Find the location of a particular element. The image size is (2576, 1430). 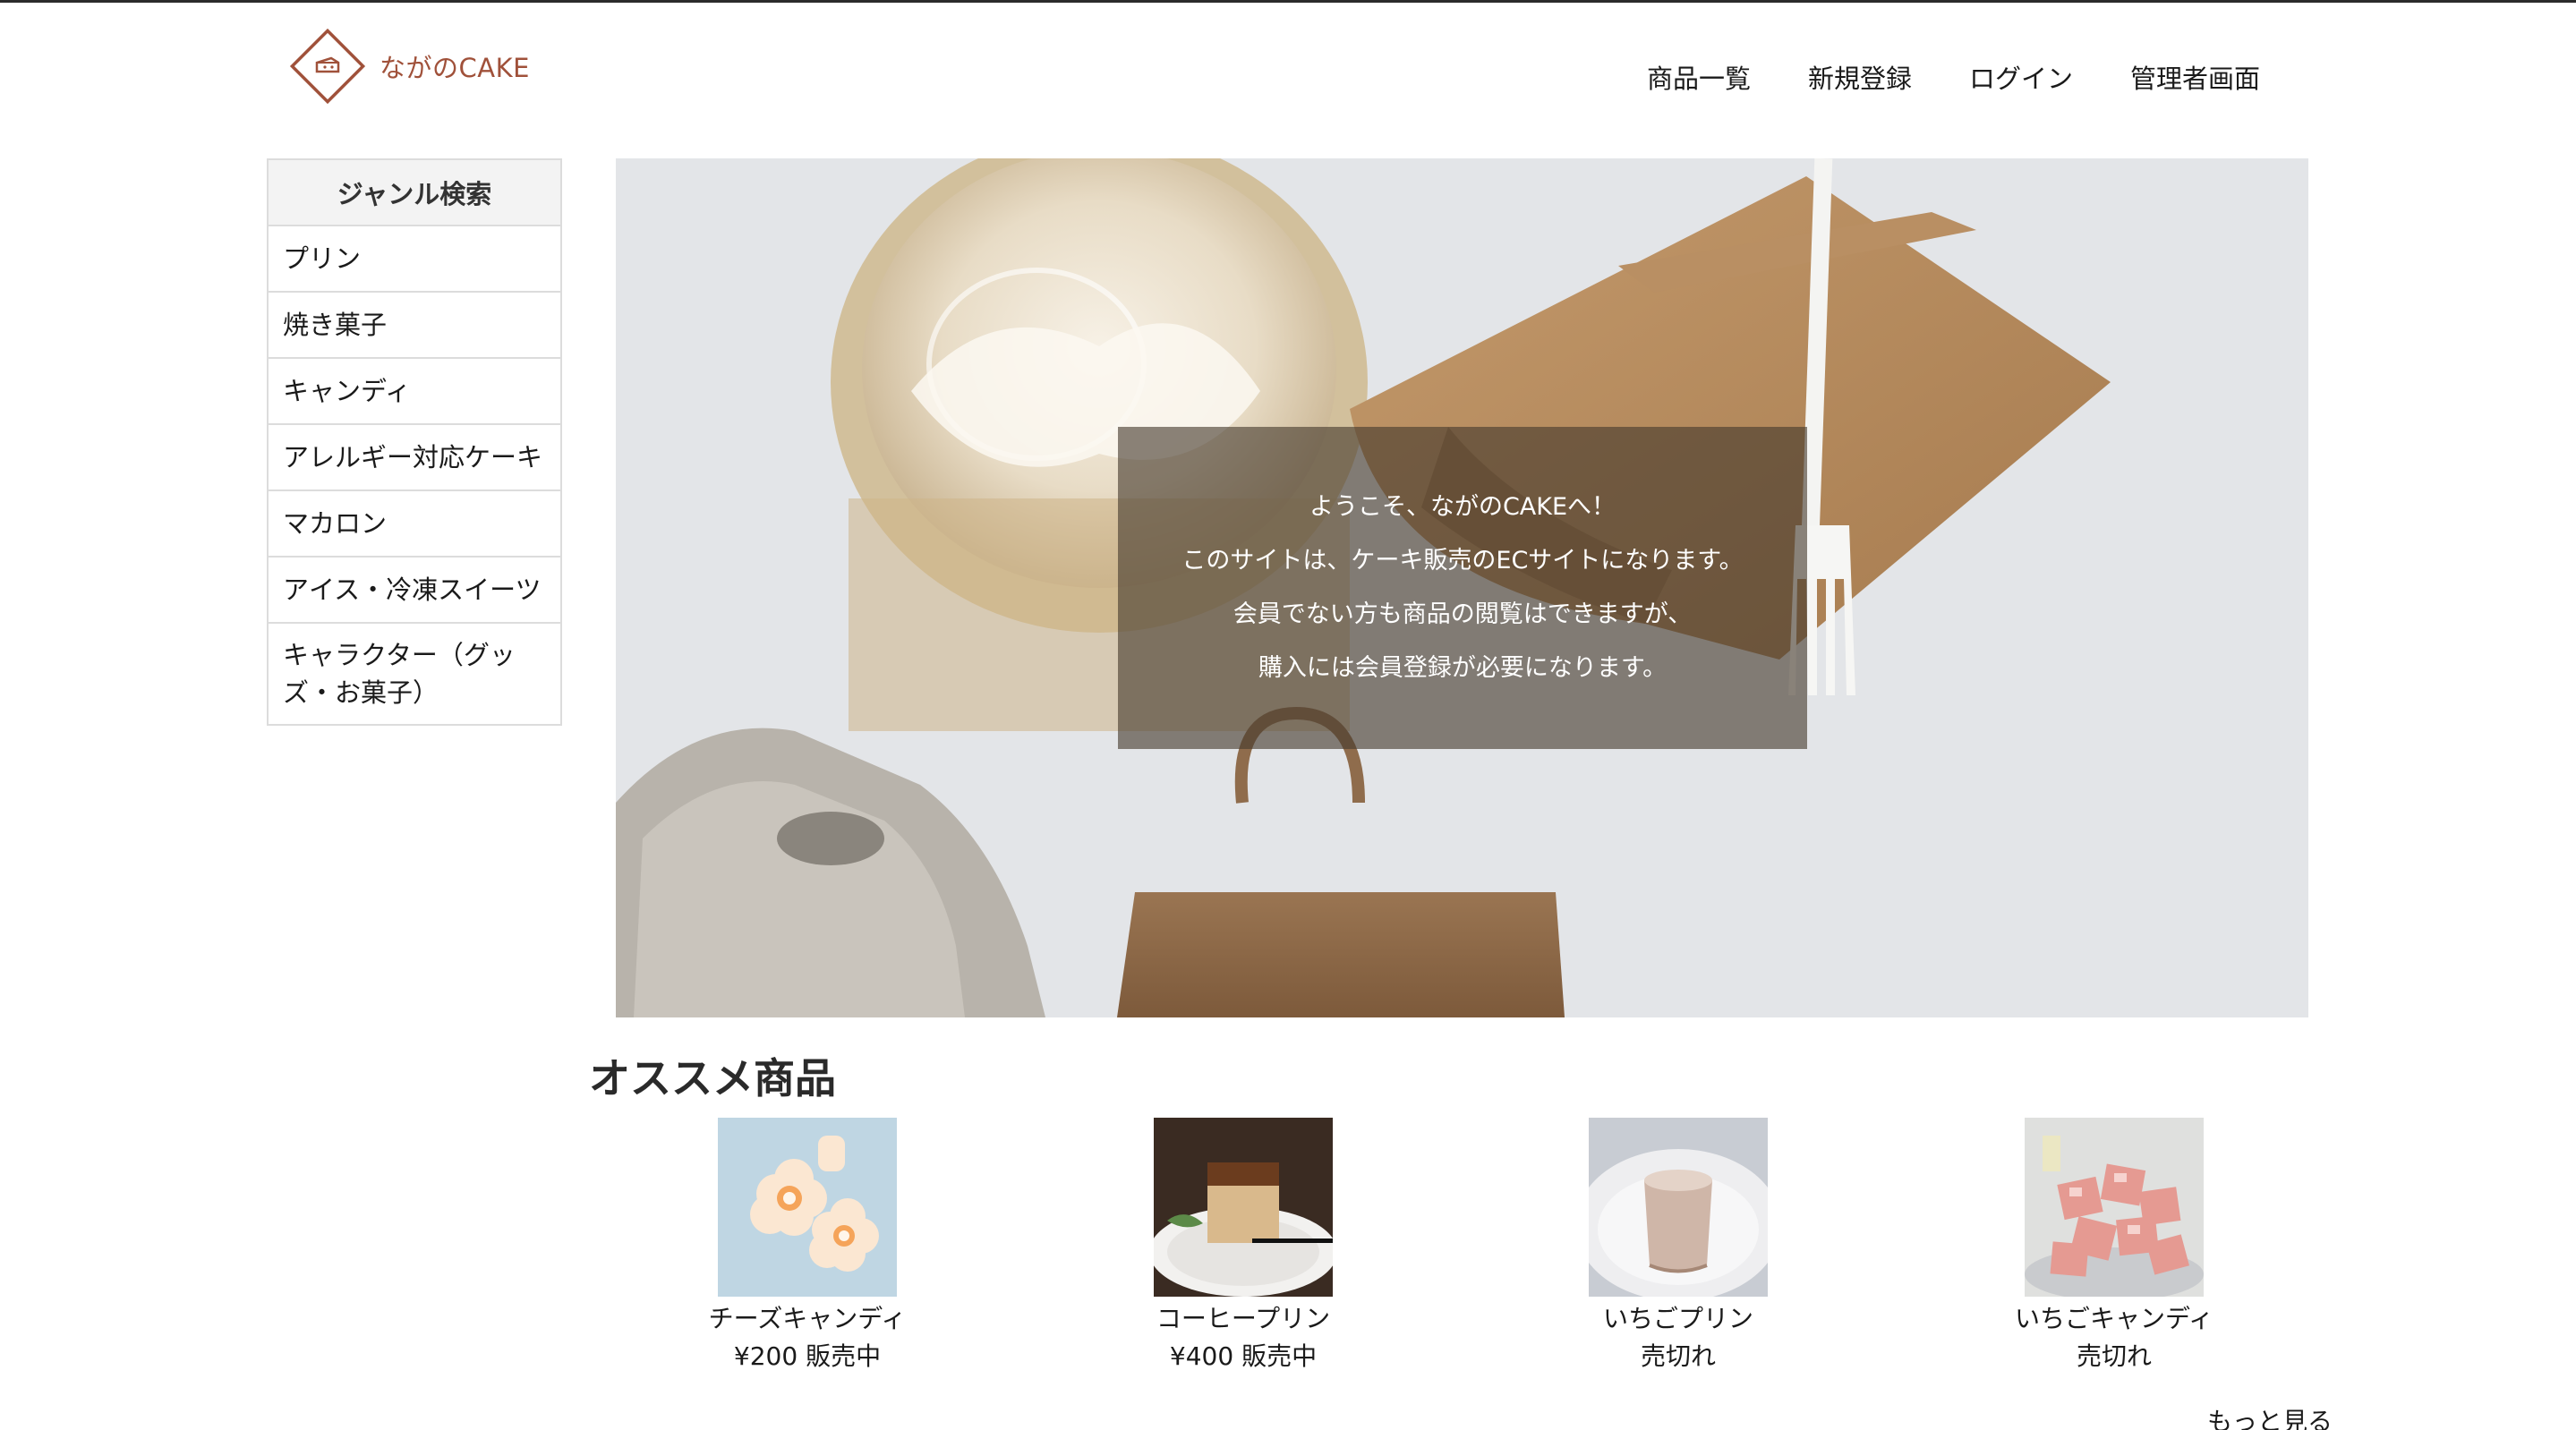

welcome-line-1: ようこそ、ながのCAKEへ！ is located at coordinates (1462, 507).